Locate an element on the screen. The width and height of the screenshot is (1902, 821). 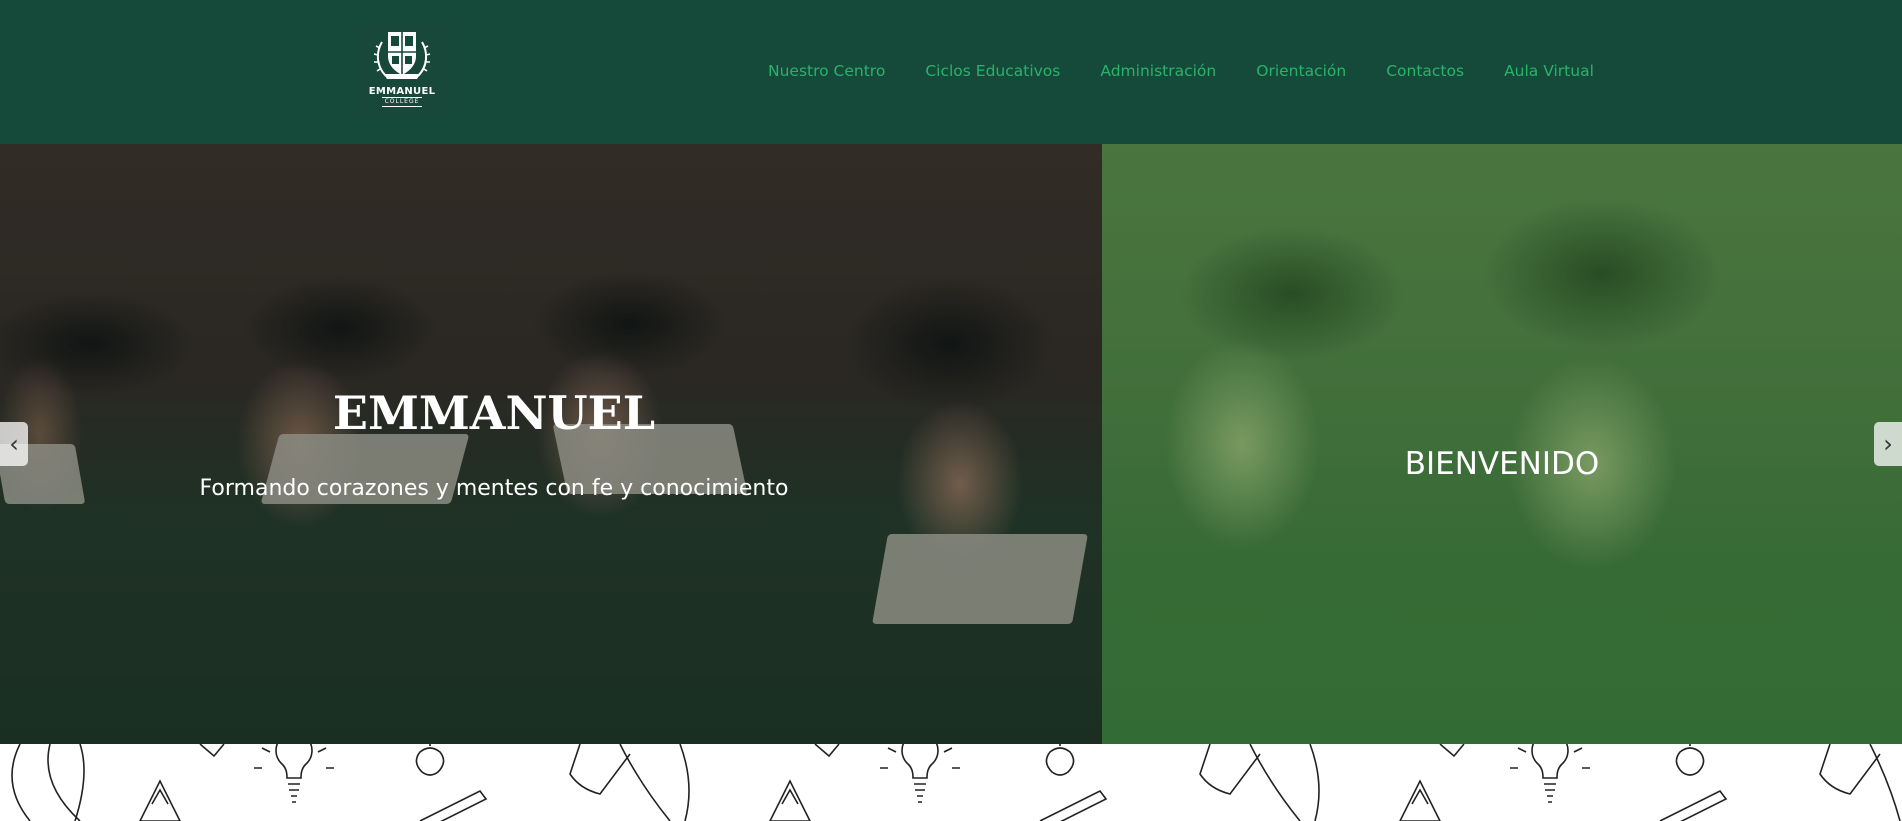
doodle-pattern is located at coordinates (951, 782).